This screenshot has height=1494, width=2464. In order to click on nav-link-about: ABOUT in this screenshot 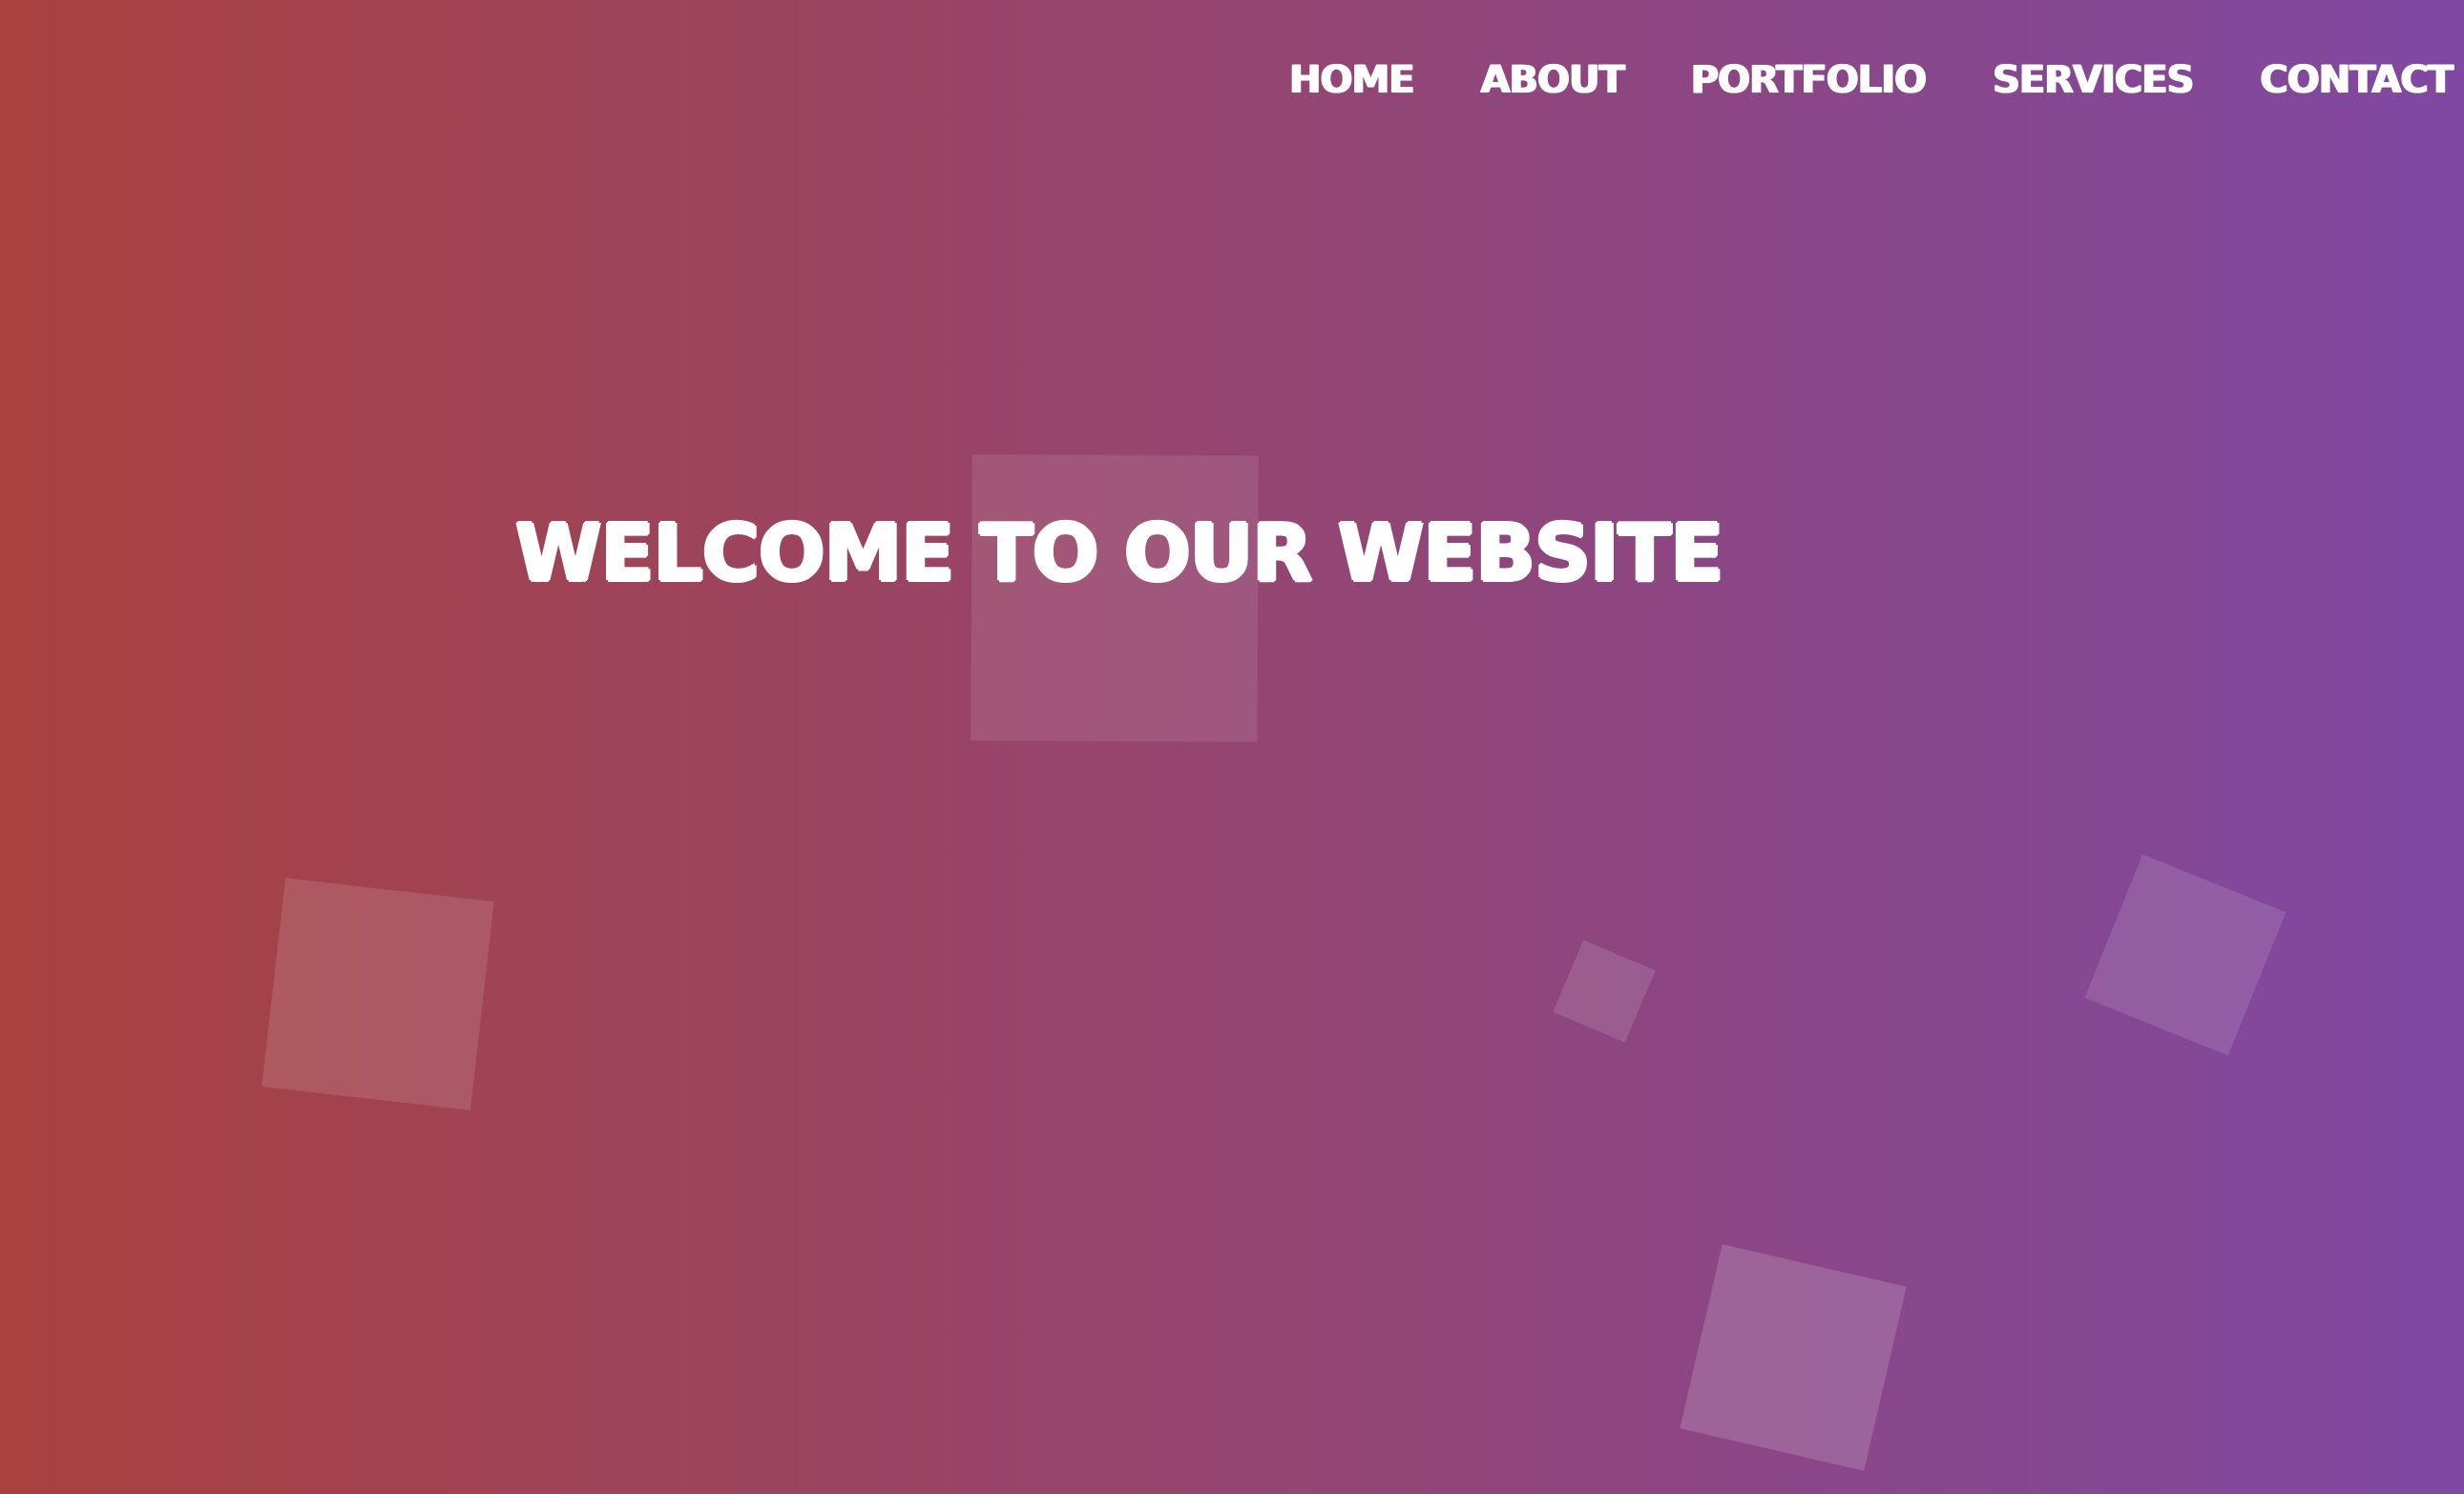, I will do `click(1553, 80)`.